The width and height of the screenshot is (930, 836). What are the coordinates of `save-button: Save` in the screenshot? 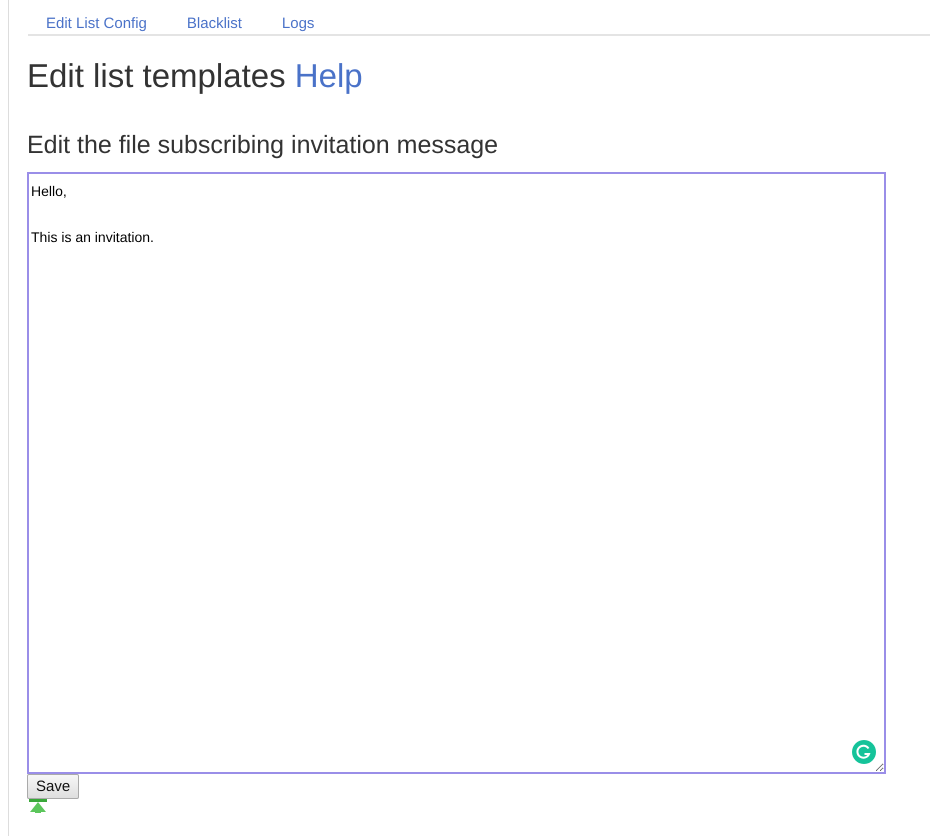 It's located at (53, 786).